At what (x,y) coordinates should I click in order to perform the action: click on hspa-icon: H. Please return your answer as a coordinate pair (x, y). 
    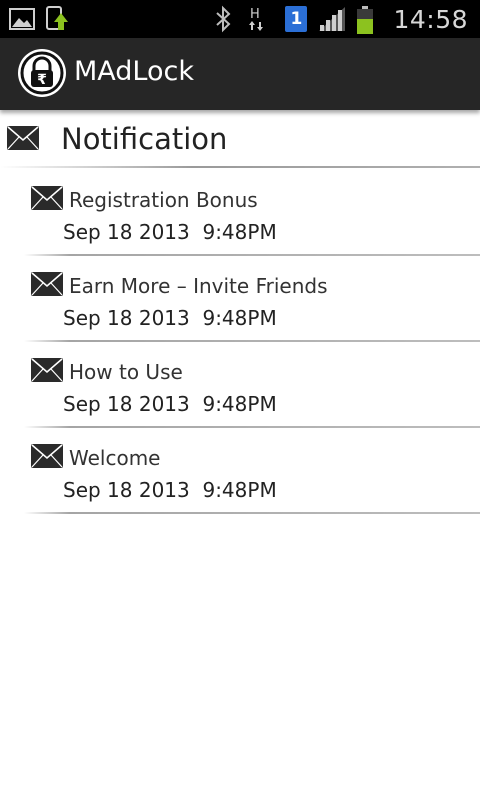
    Looking at the image, I should click on (261, 19).